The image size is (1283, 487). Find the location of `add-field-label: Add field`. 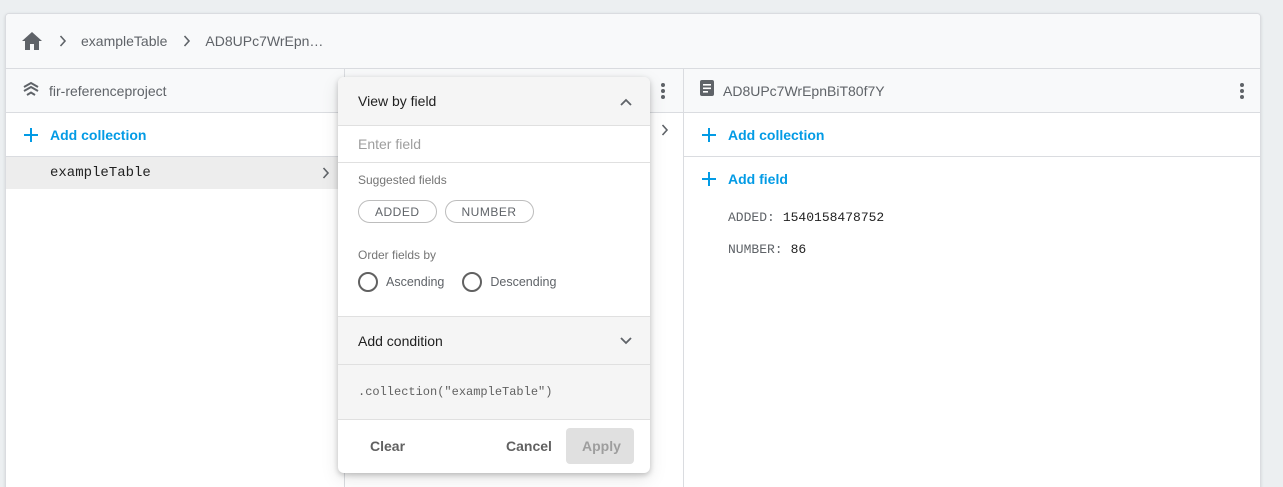

add-field-label: Add field is located at coordinates (758, 179).